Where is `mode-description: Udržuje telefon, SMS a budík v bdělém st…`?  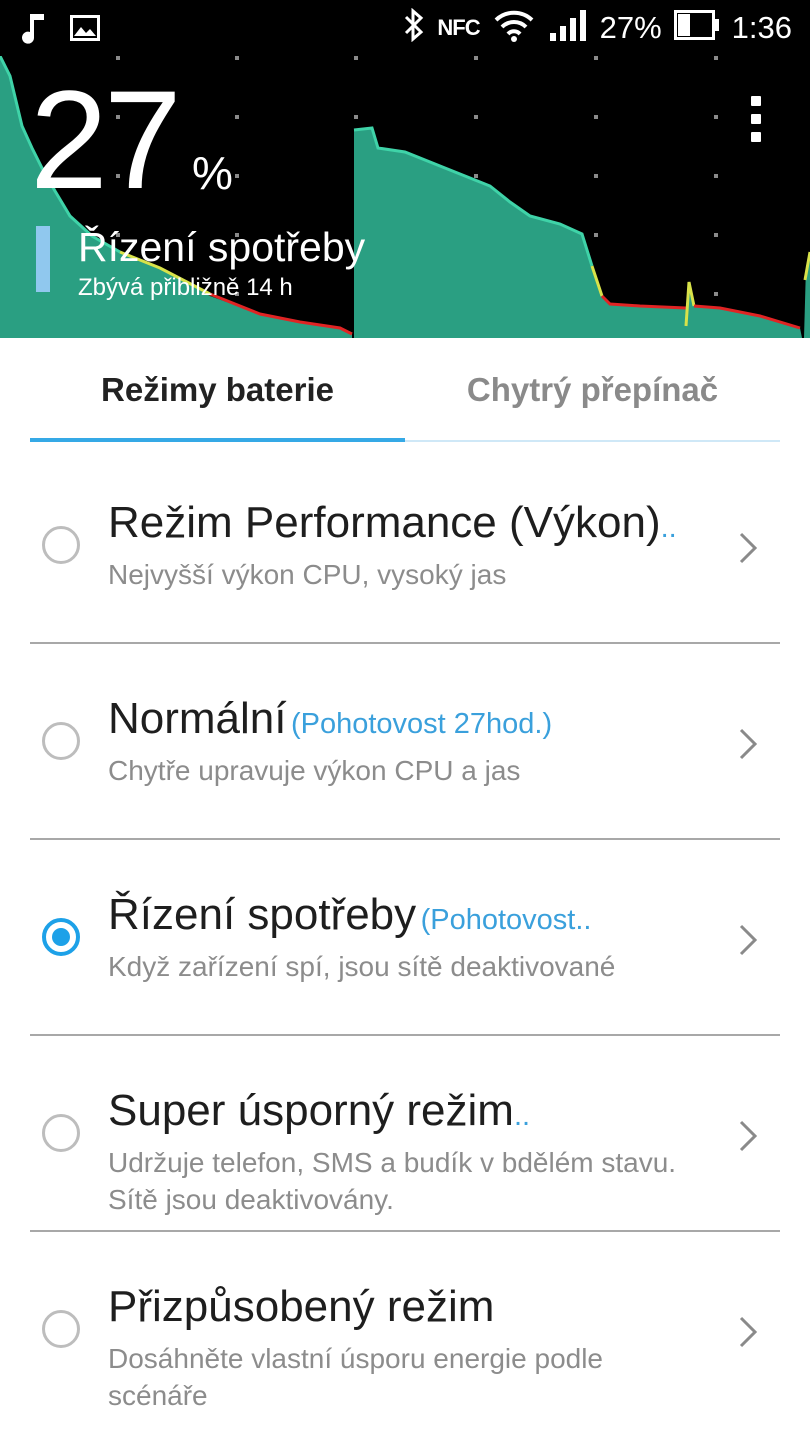 mode-description: Udržuje telefon, SMS a budík v bdělém st… is located at coordinates (392, 1181).